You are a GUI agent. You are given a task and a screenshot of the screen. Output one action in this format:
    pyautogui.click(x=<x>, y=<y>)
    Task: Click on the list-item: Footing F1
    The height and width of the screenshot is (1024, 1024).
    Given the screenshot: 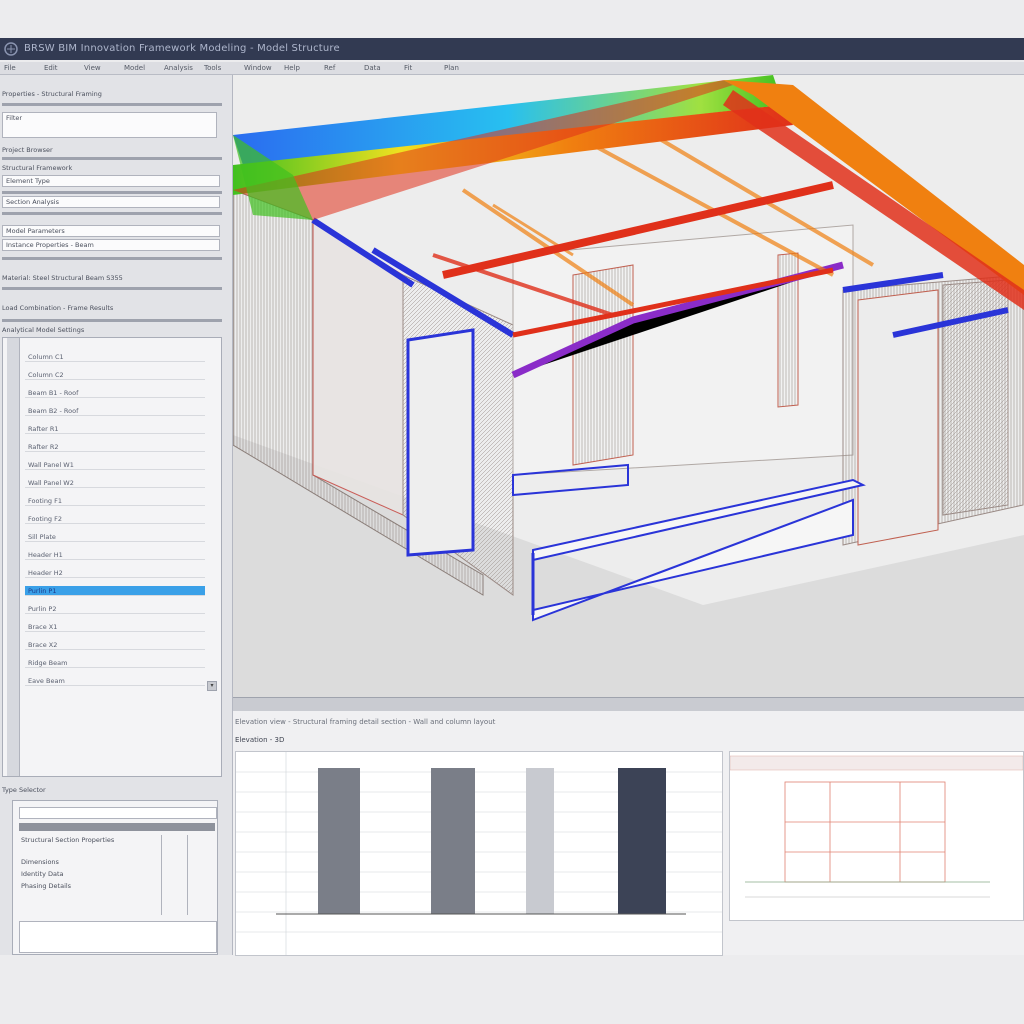 What is the action you would take?
    pyautogui.click(x=115, y=501)
    